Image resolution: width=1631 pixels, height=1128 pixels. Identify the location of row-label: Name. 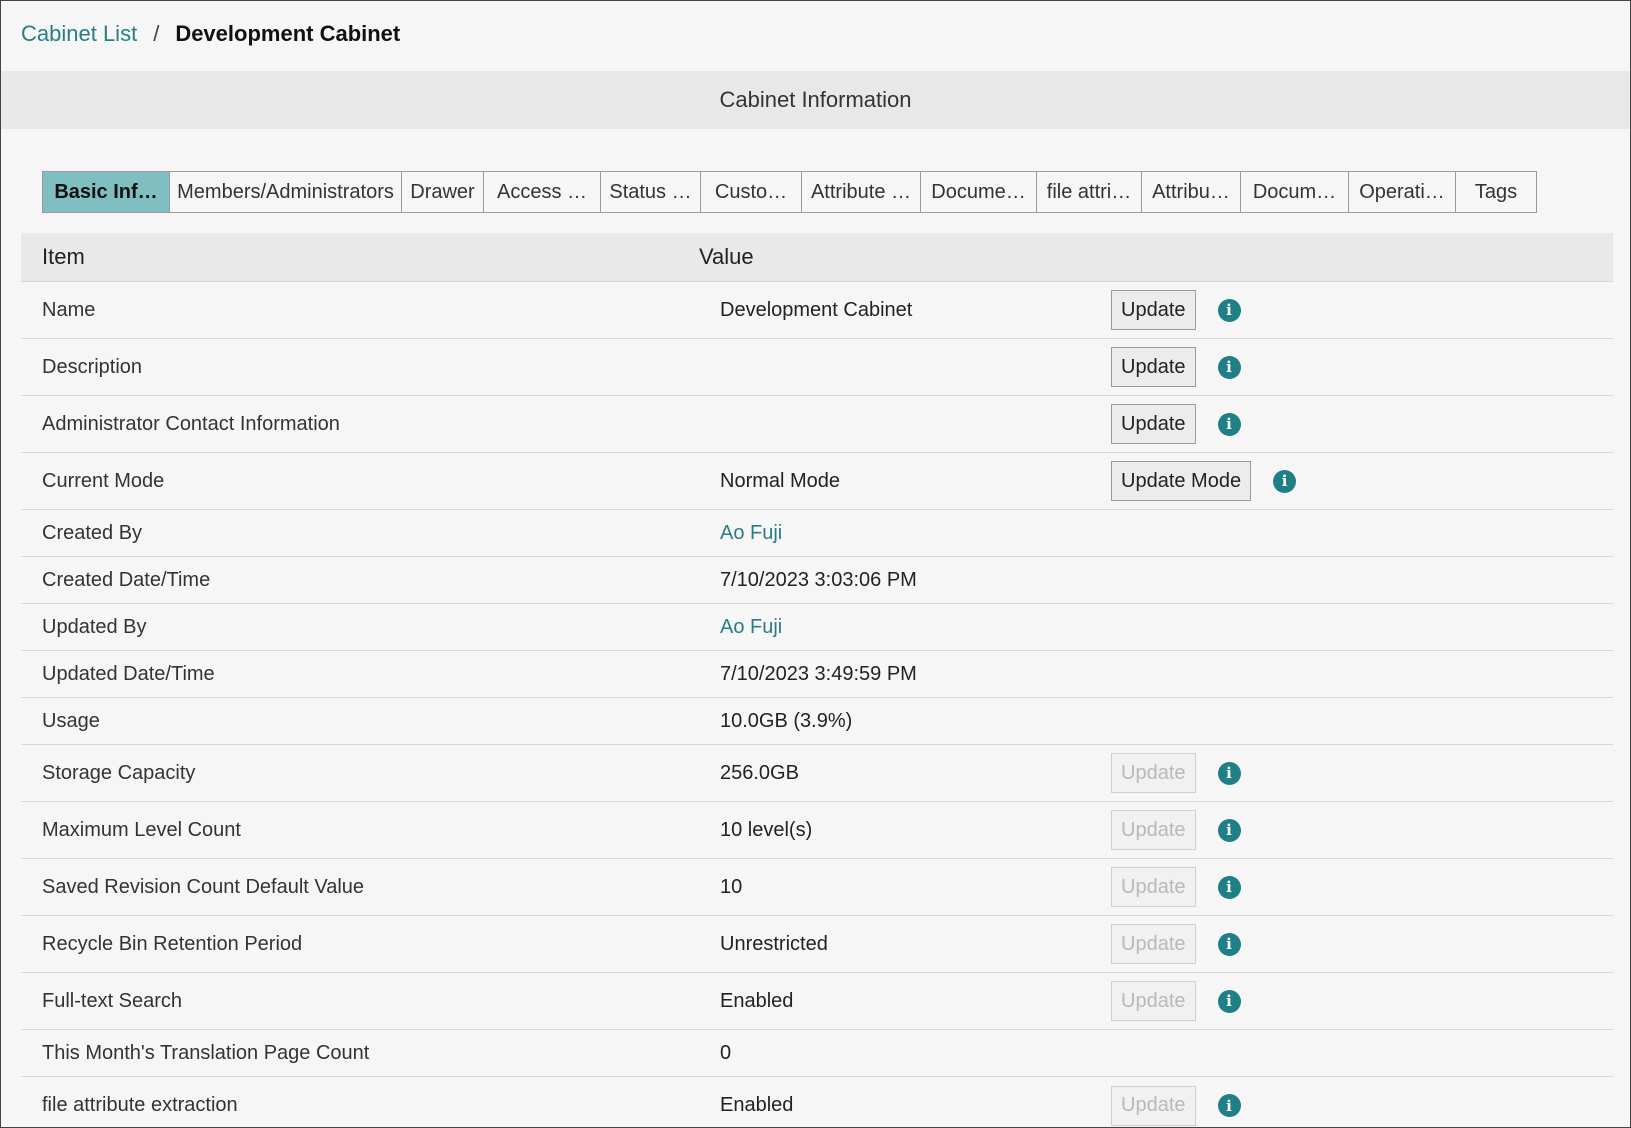
(69, 309).